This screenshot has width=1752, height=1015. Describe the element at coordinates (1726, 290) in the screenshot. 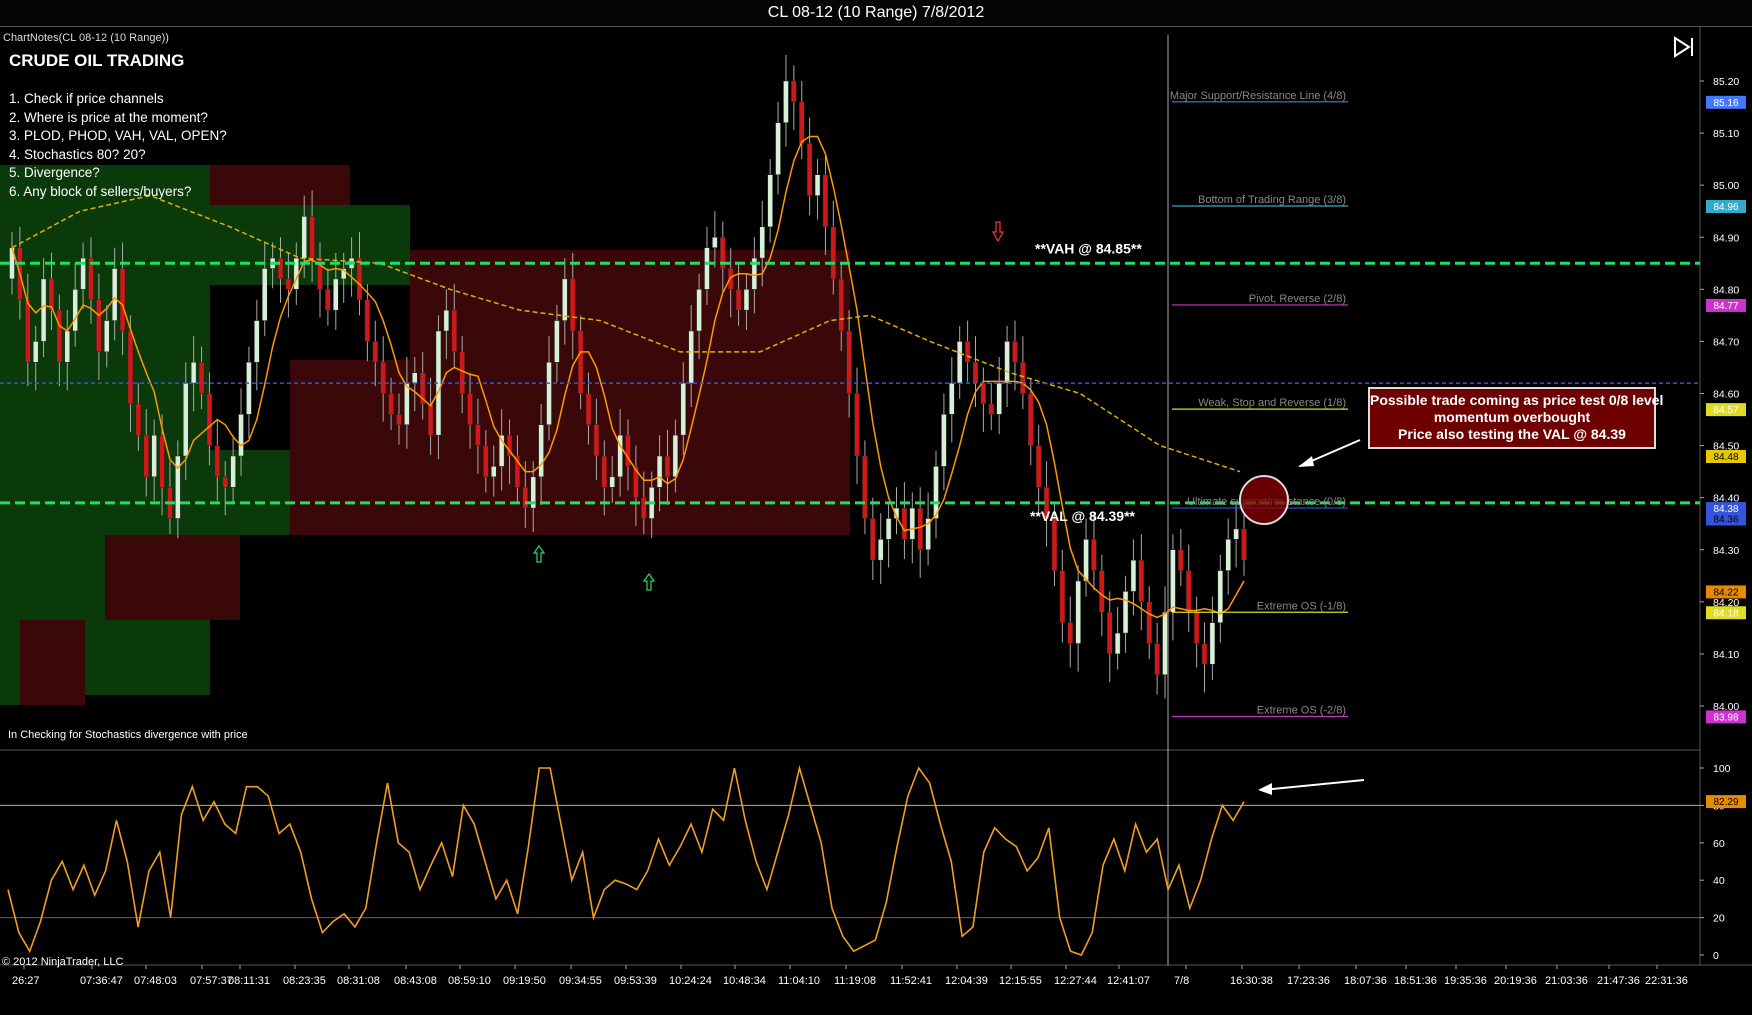

I see `price-tick-label: 84.80` at that location.